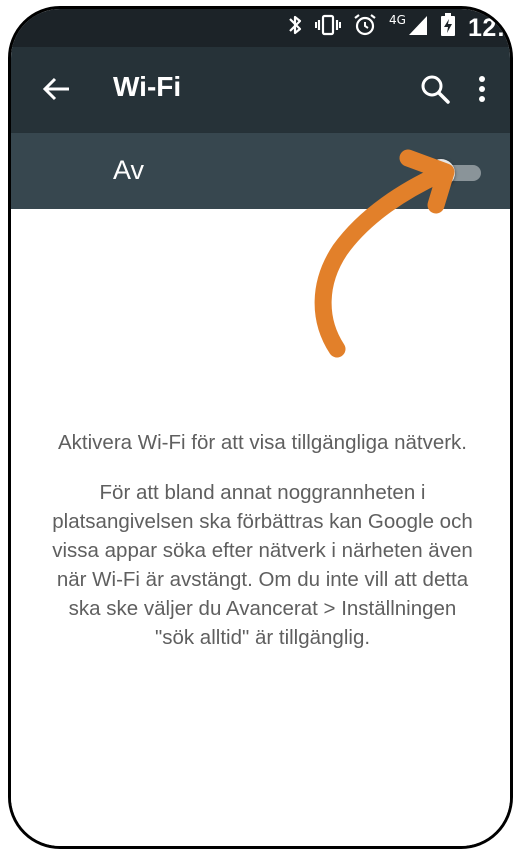  I want to click on vibrate-icon, so click(328, 28).